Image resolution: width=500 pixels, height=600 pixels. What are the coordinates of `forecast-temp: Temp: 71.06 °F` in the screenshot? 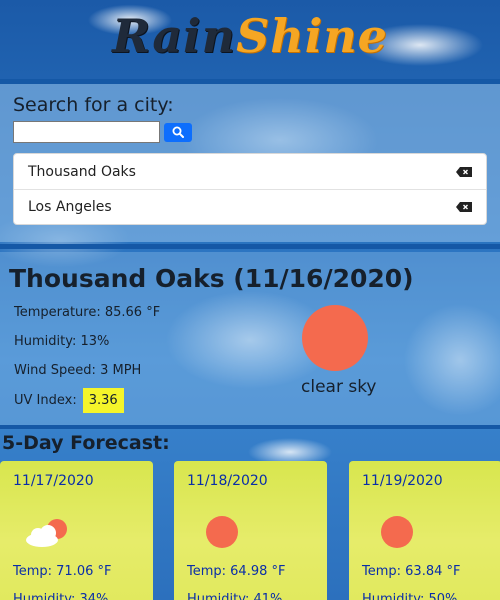 It's located at (62, 571).